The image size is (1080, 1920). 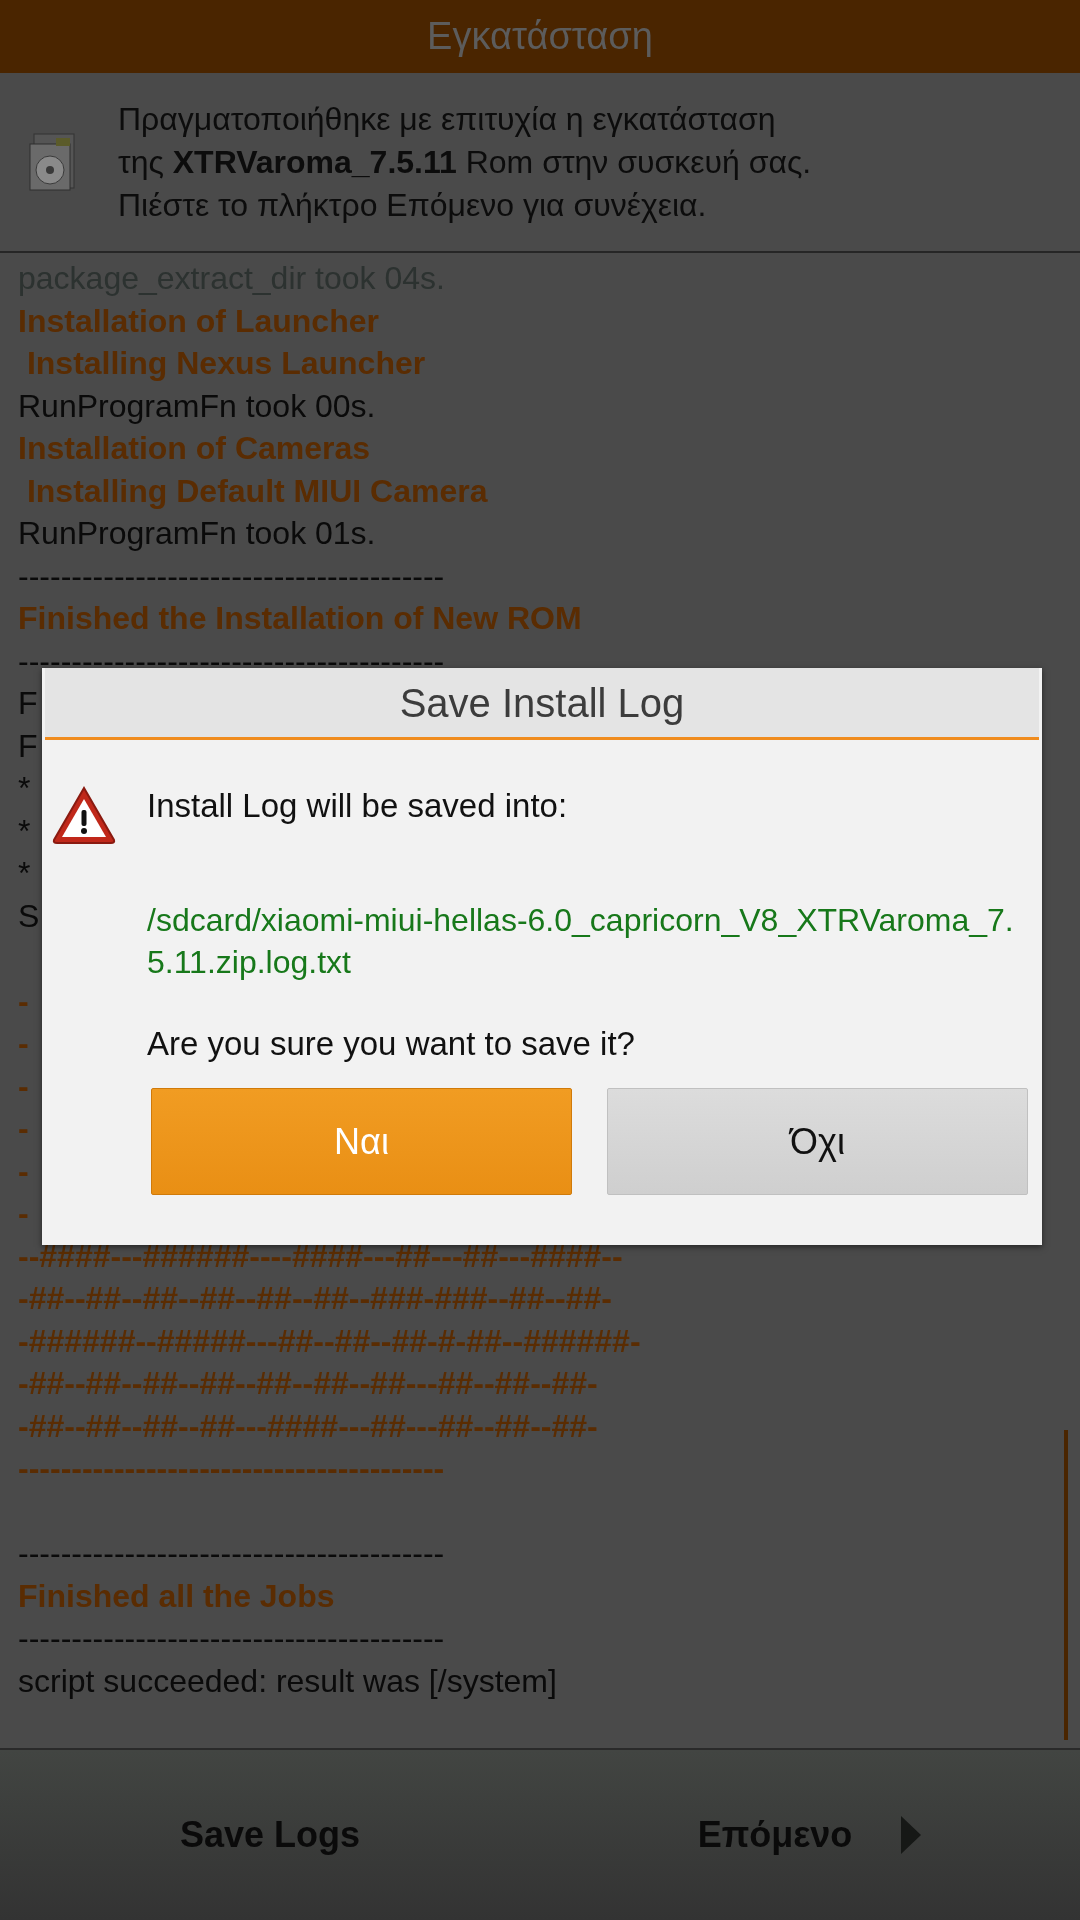 What do you see at coordinates (320, 1256) in the screenshot?
I see `log-ascii-art: --####---######----####---##---##---####--` at bounding box center [320, 1256].